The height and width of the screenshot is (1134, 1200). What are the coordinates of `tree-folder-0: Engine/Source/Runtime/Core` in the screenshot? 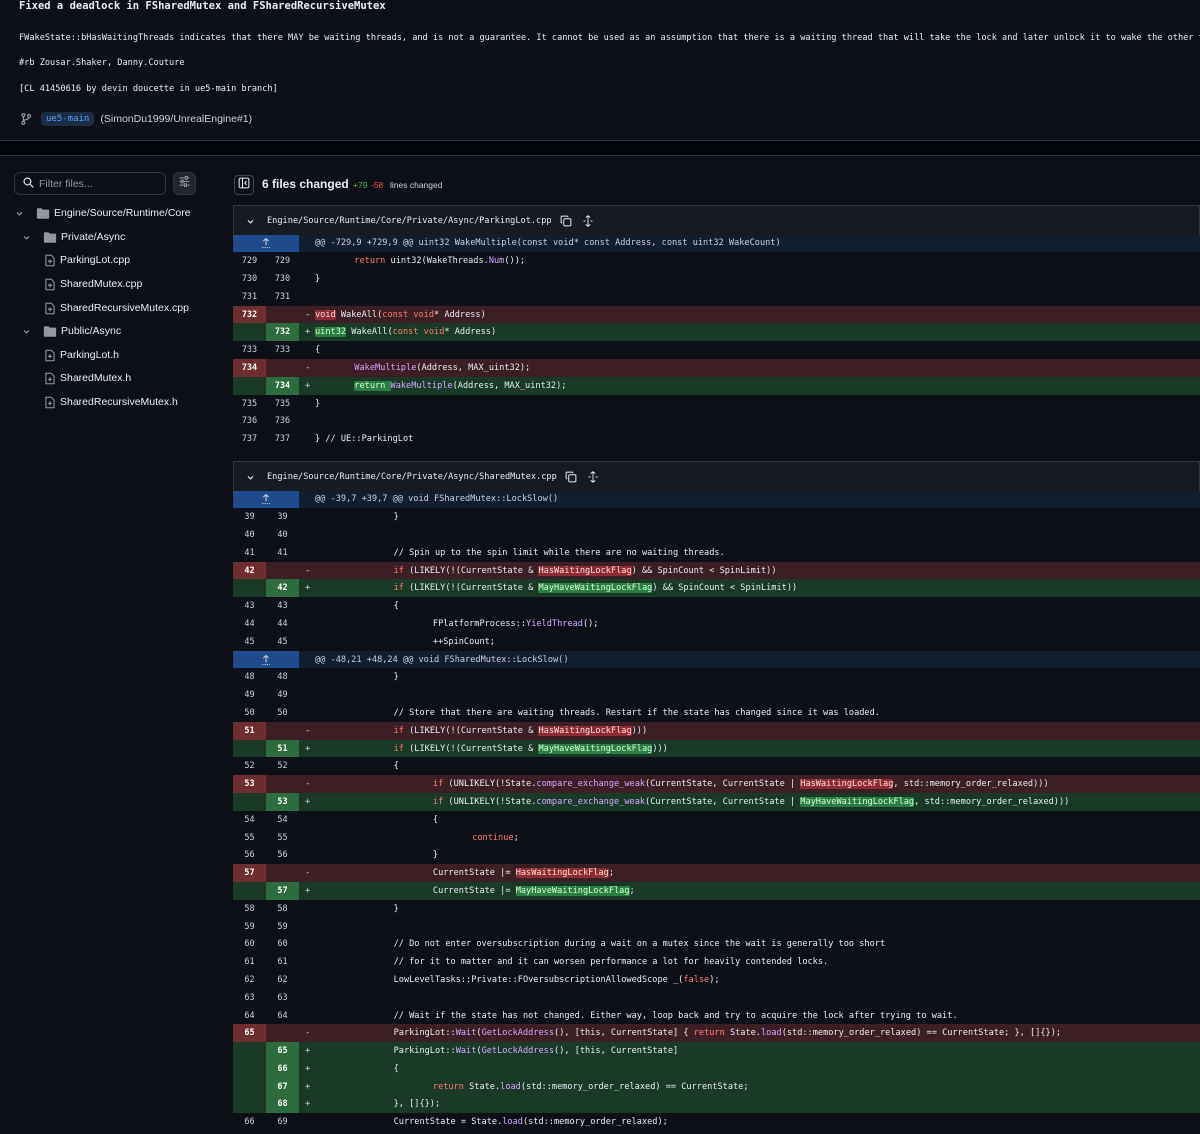 It's located at (103, 213).